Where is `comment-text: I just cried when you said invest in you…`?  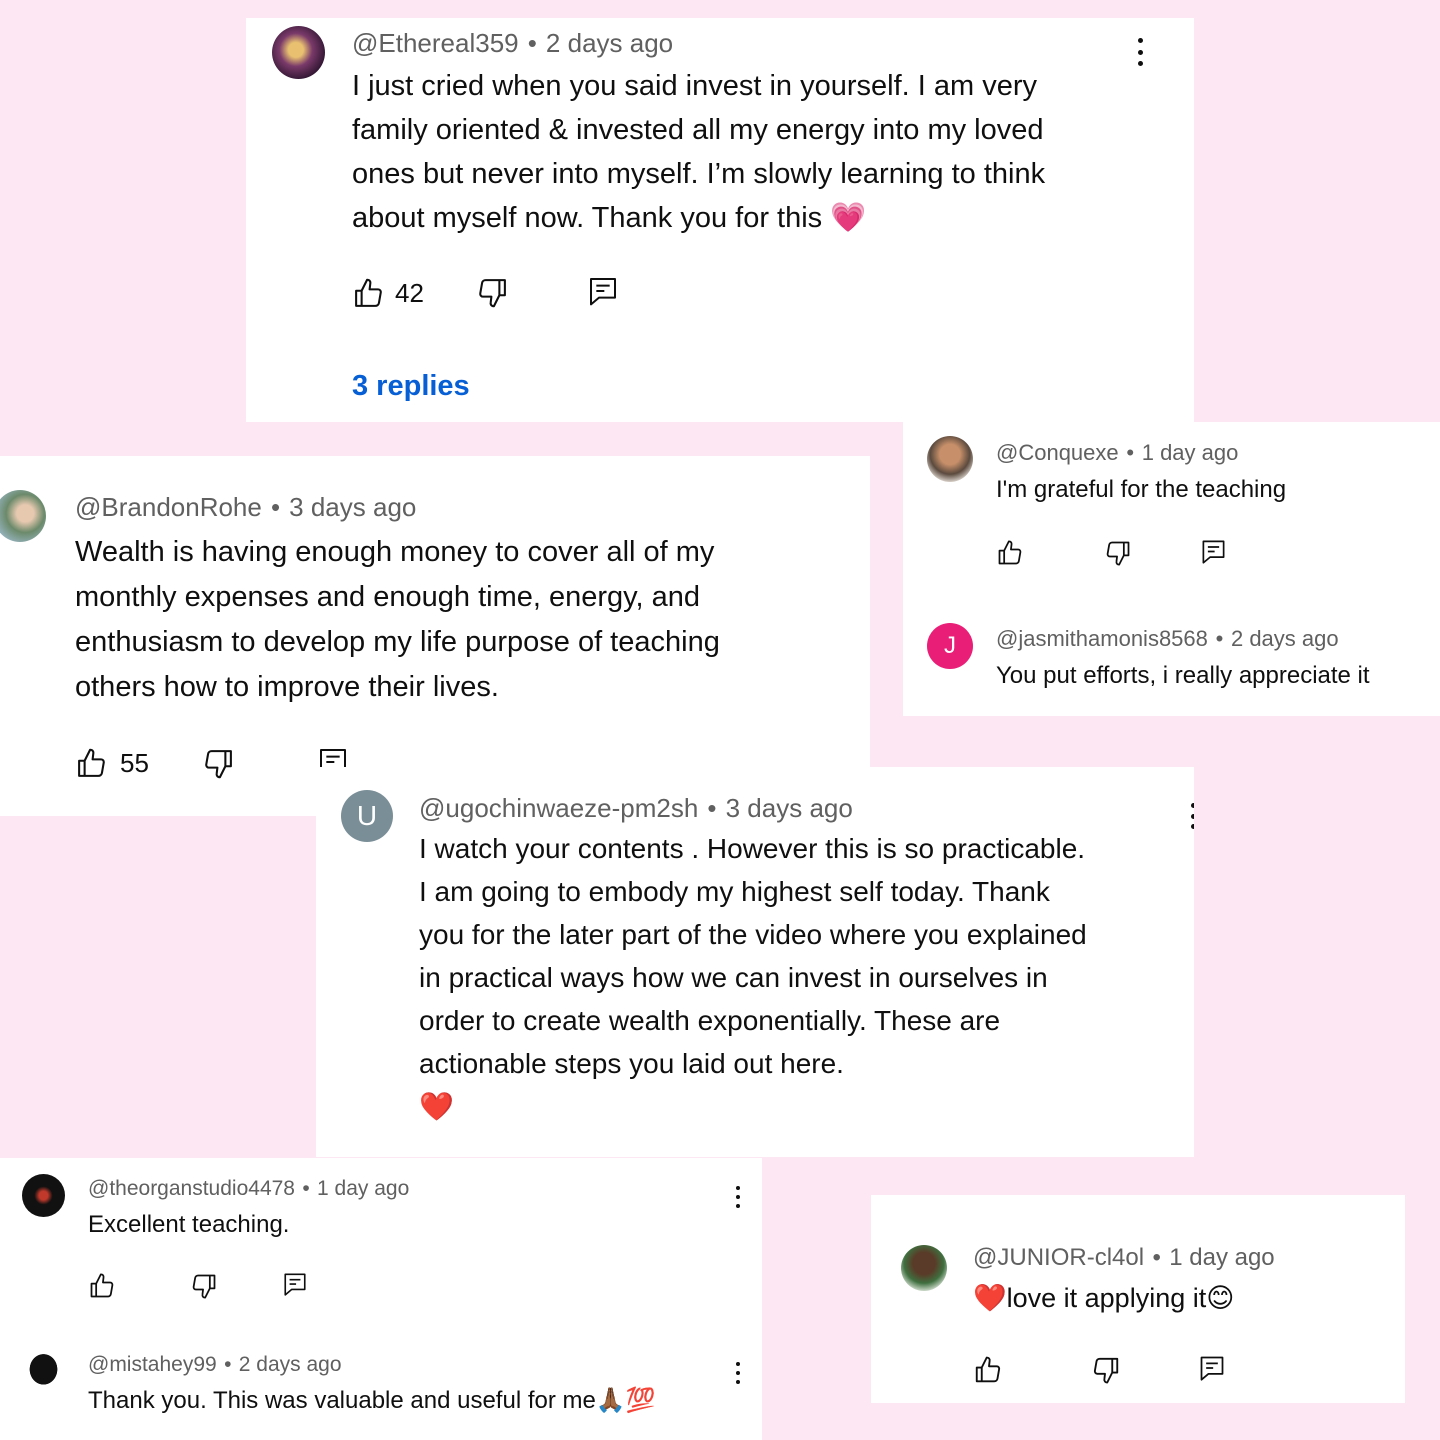
comment-text: I just cried when you said invest in you… is located at coordinates (699, 152).